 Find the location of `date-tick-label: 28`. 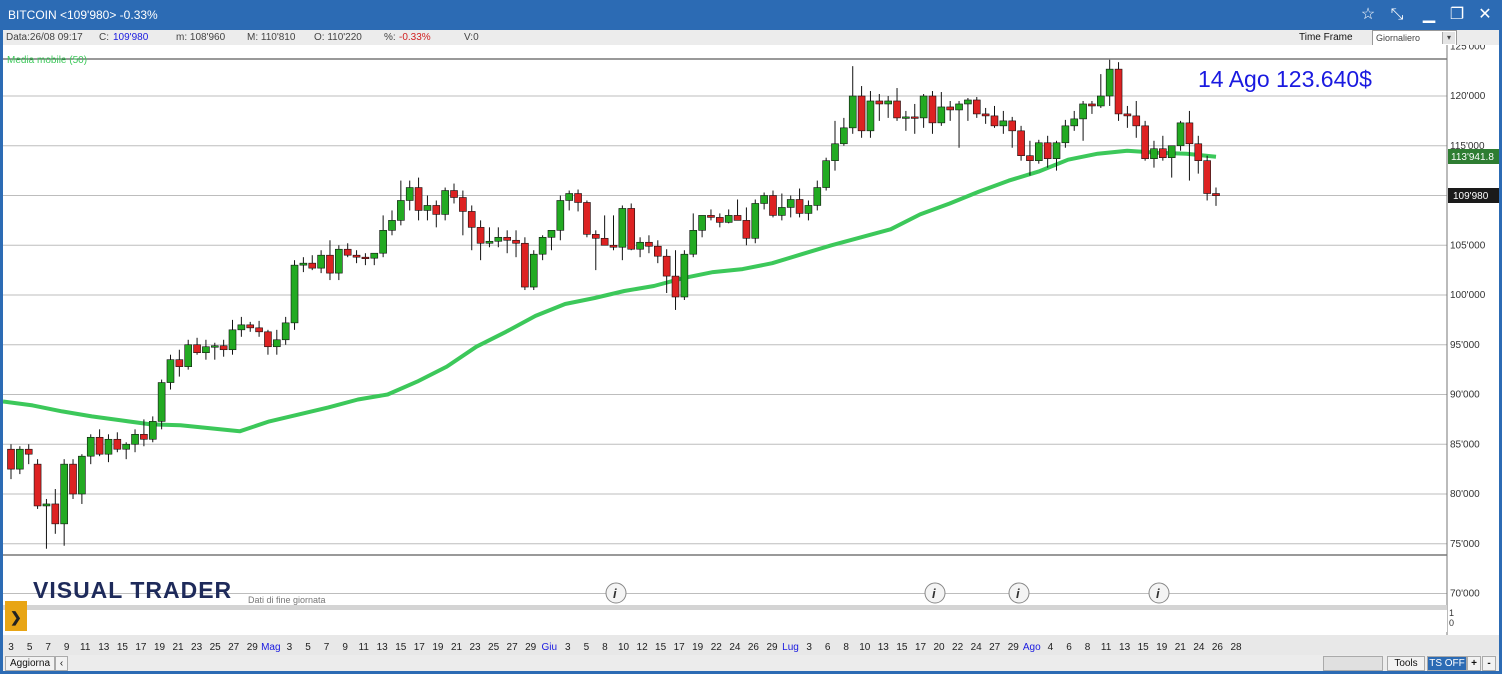

date-tick-label: 28 is located at coordinates (1236, 647).